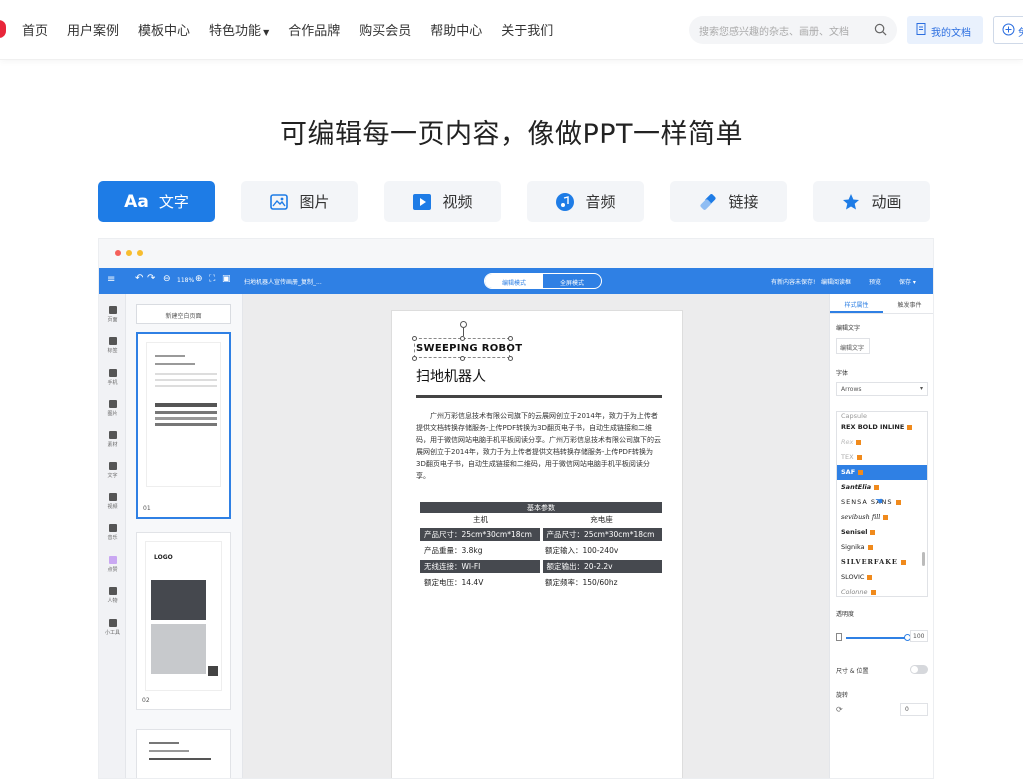 The image size is (1023, 779). What do you see at coordinates (112, 564) in the screenshot?
I see `tool-like: 点赞` at bounding box center [112, 564].